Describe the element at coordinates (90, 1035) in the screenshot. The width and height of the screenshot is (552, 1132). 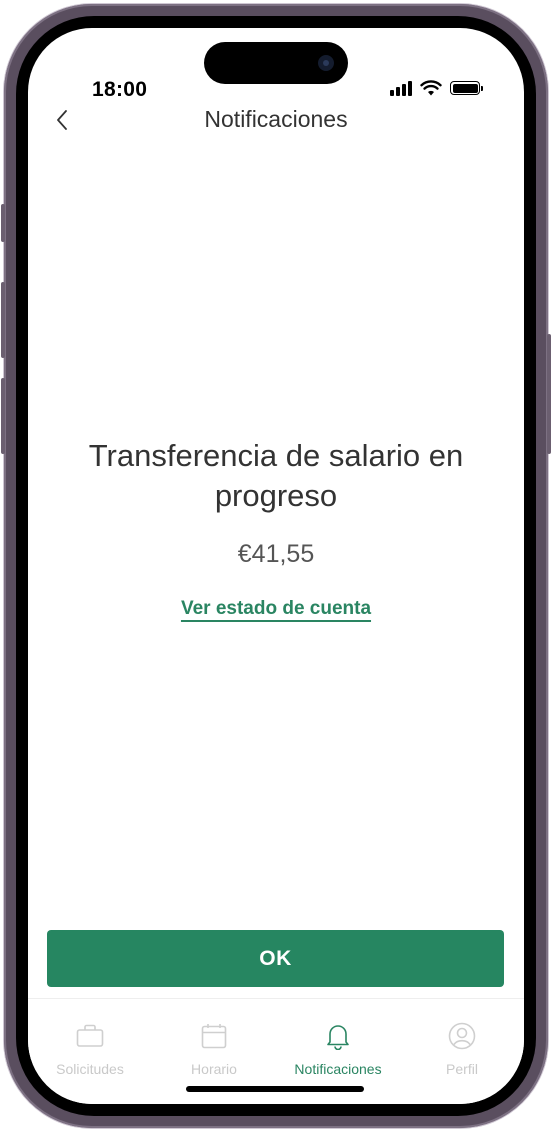
I see `briefcase-icon` at that location.